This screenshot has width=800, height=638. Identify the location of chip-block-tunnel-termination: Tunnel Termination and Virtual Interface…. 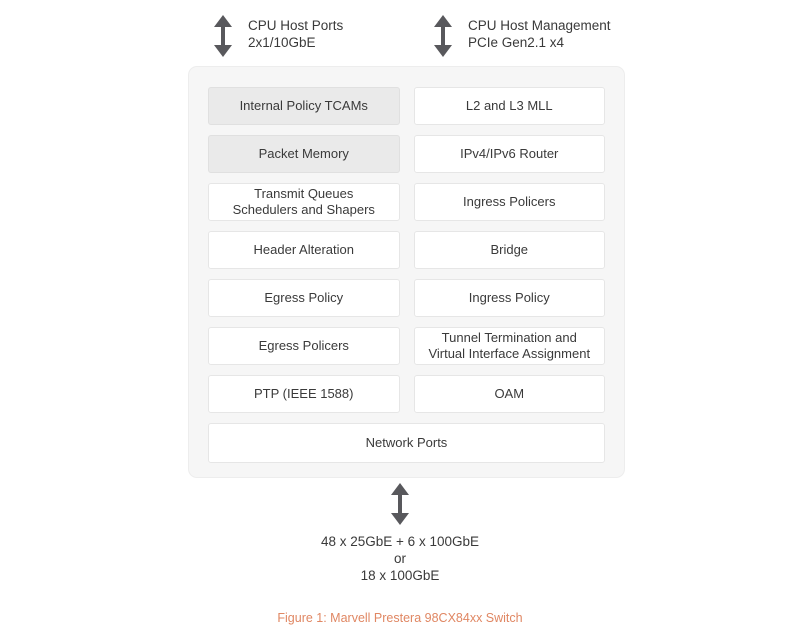
(509, 346).